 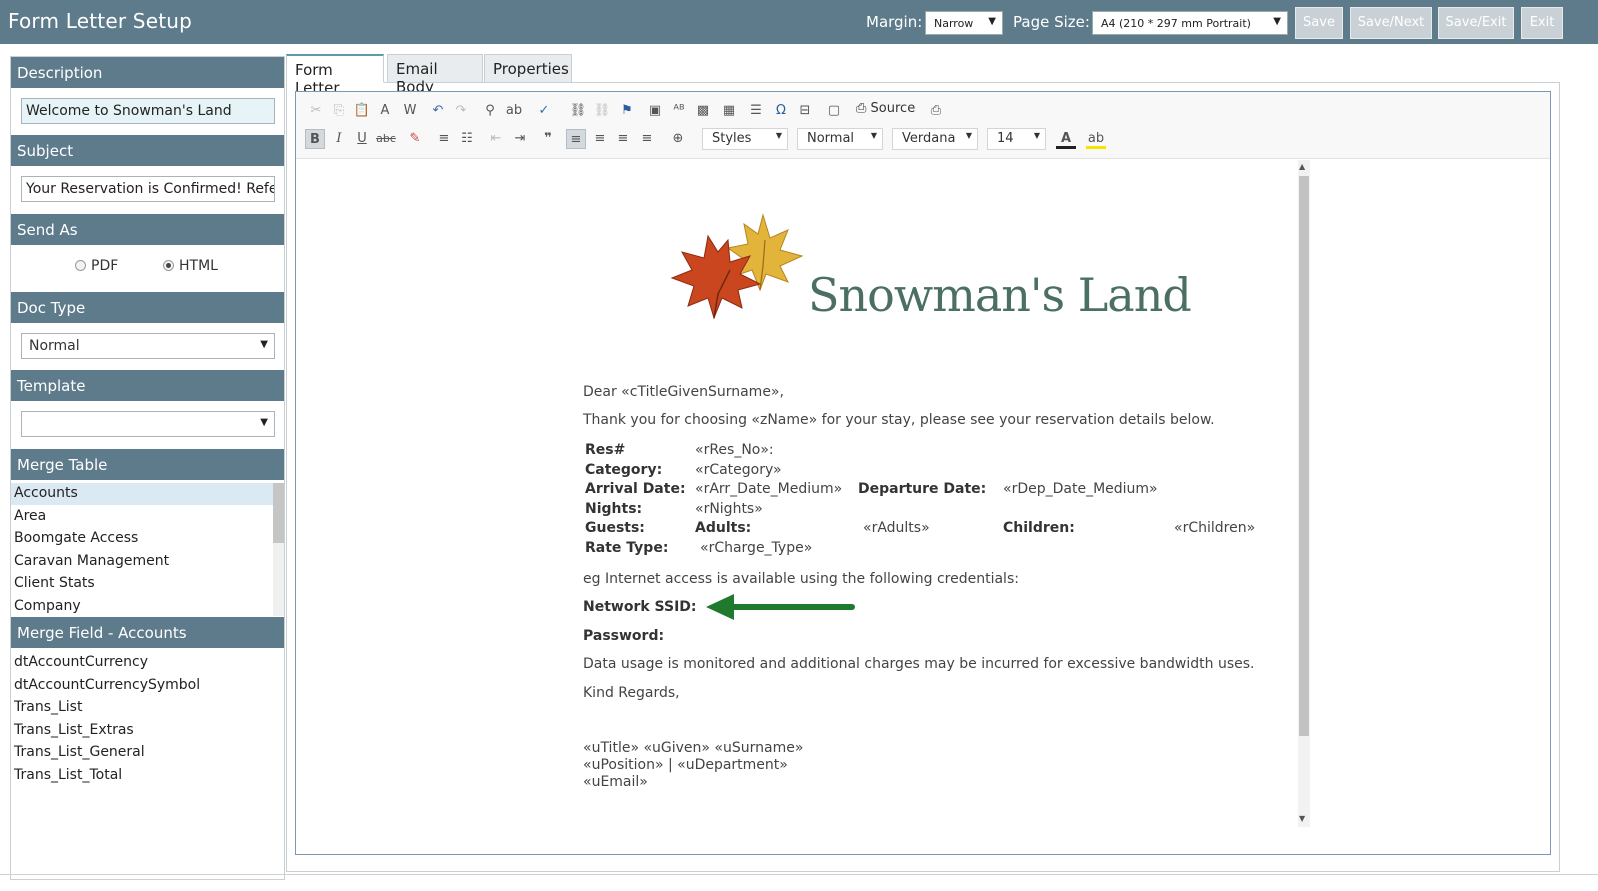 I want to click on merge-table-item-area: Area, so click(x=30, y=517).